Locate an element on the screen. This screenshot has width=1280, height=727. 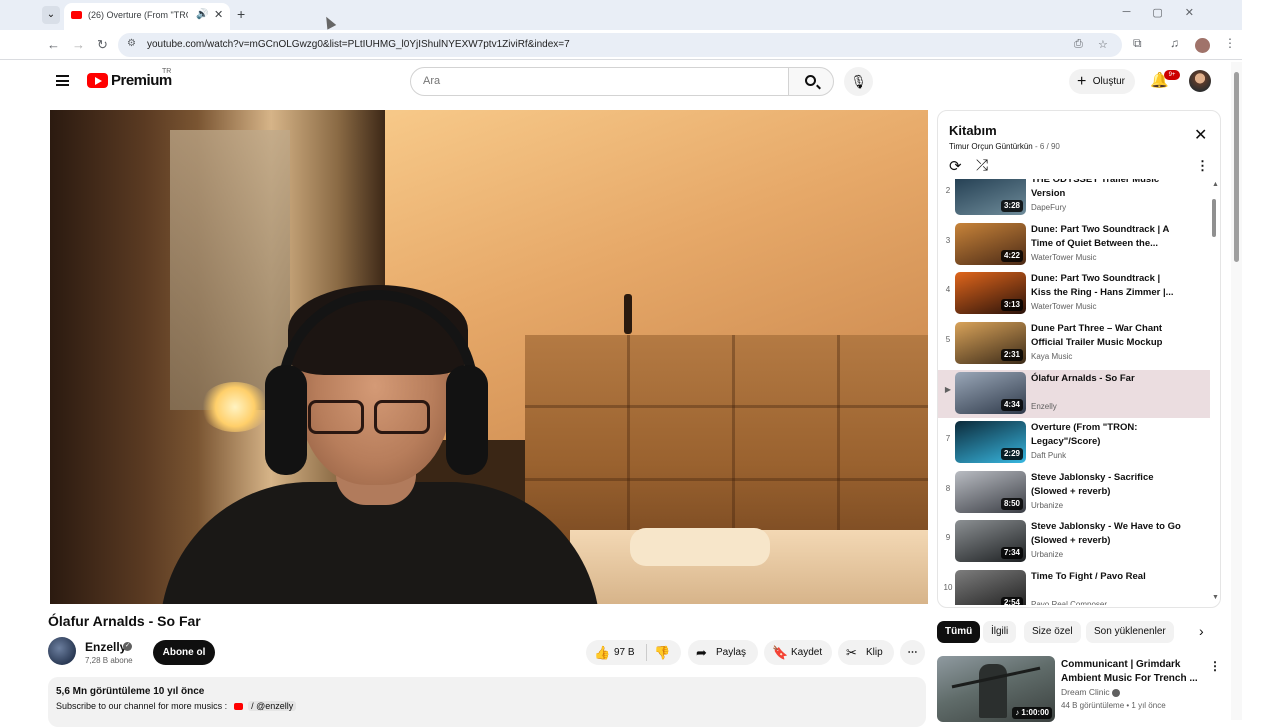
create-button: + Oluştur is located at coordinates (1102, 81).